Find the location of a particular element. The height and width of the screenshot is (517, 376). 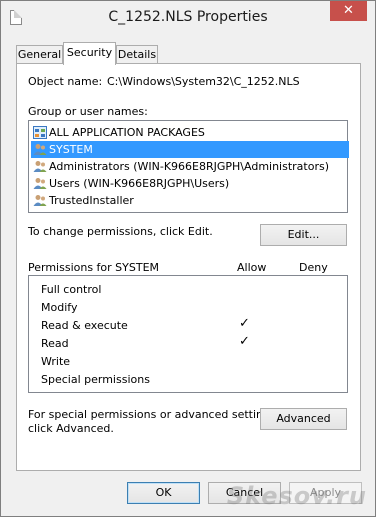

user-label: ALL APPLICATION PACKAGES is located at coordinates (127, 132).